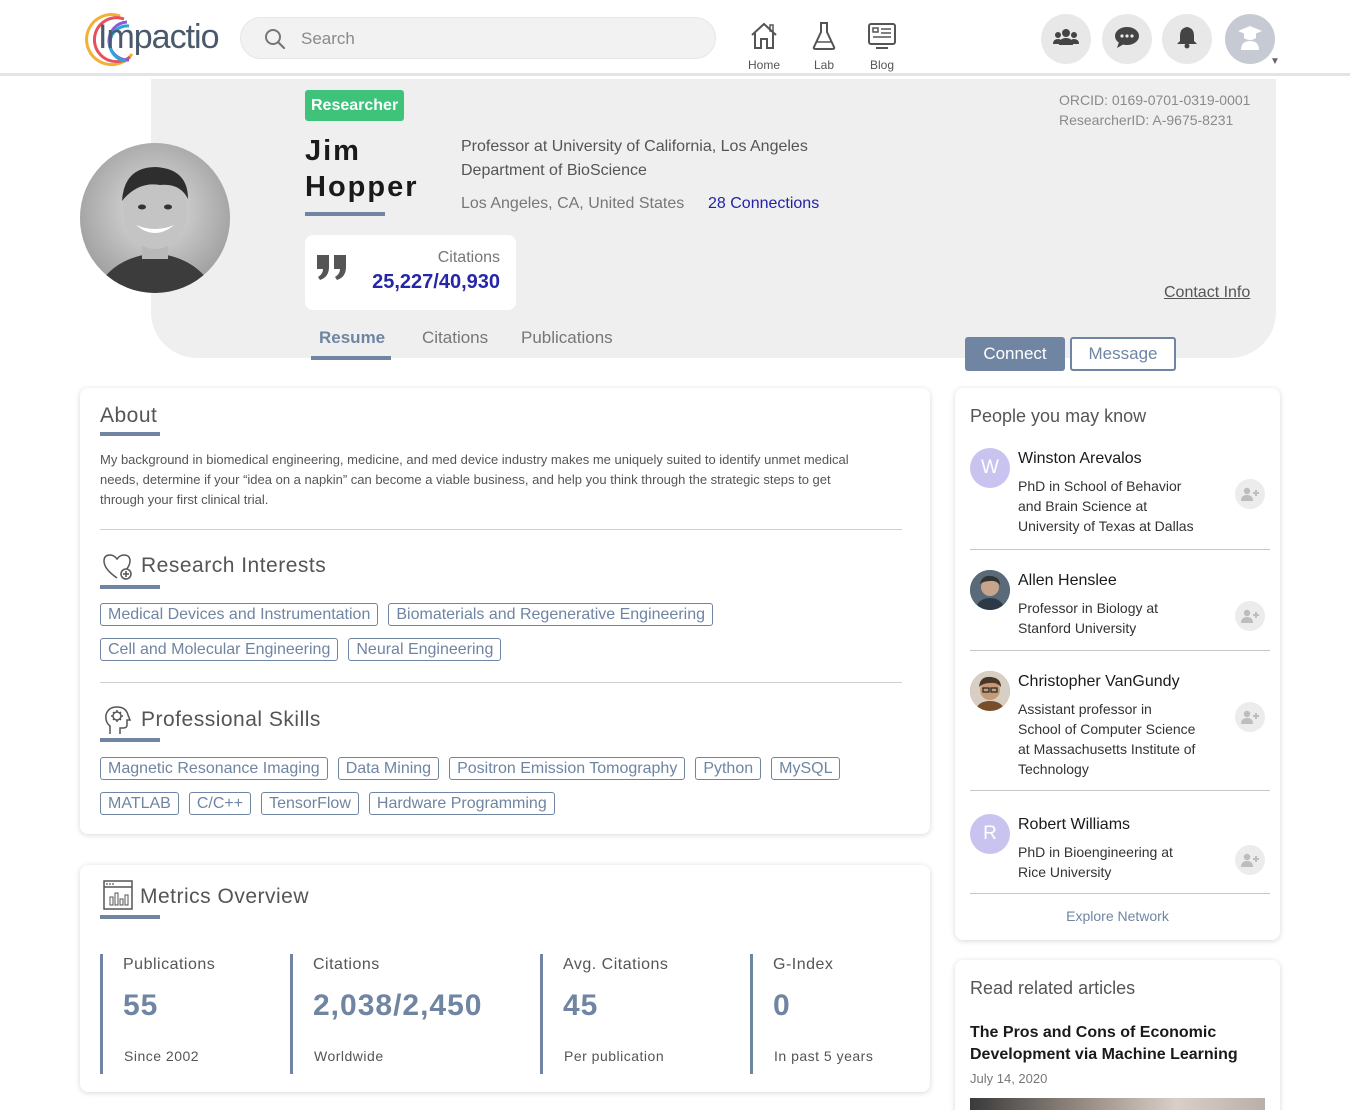 The width and height of the screenshot is (1350, 1110). Describe the element at coordinates (239, 614) in the screenshot. I see `interest-tag: Medical Devices and Instrumentation` at that location.